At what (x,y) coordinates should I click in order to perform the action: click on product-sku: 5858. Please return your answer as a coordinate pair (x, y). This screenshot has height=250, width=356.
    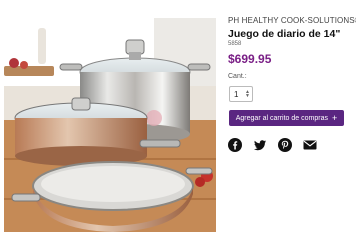
    Looking at the image, I should click on (235, 44).